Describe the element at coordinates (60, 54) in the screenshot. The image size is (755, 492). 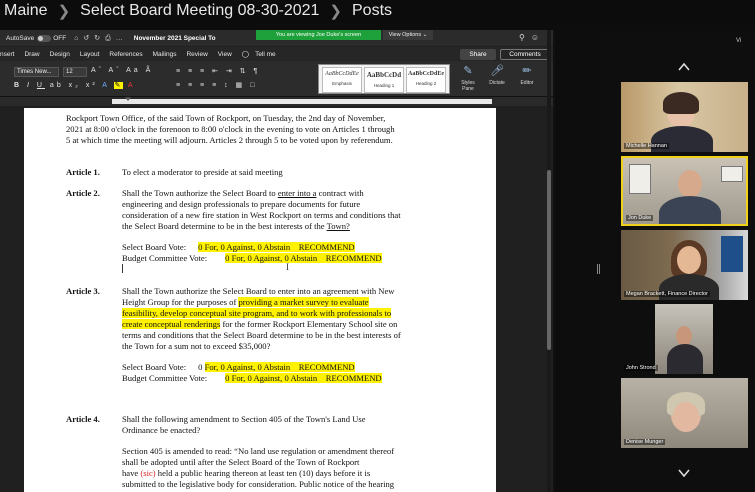
I see `tab-design: Design` at that location.